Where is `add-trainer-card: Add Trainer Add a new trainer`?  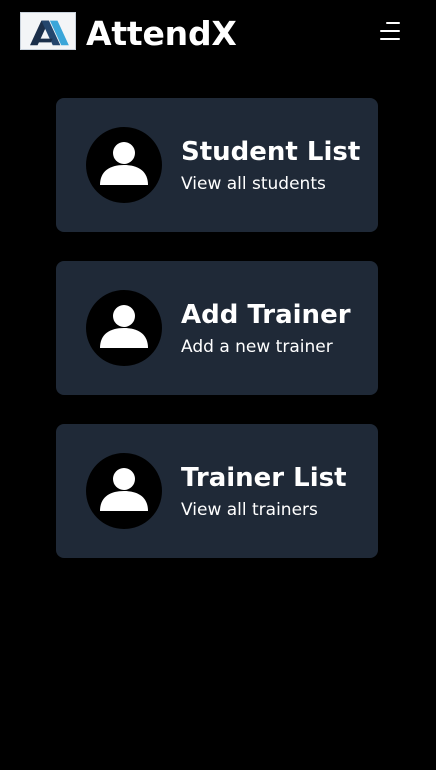 add-trainer-card: Add Trainer Add a new trainer is located at coordinates (217, 328).